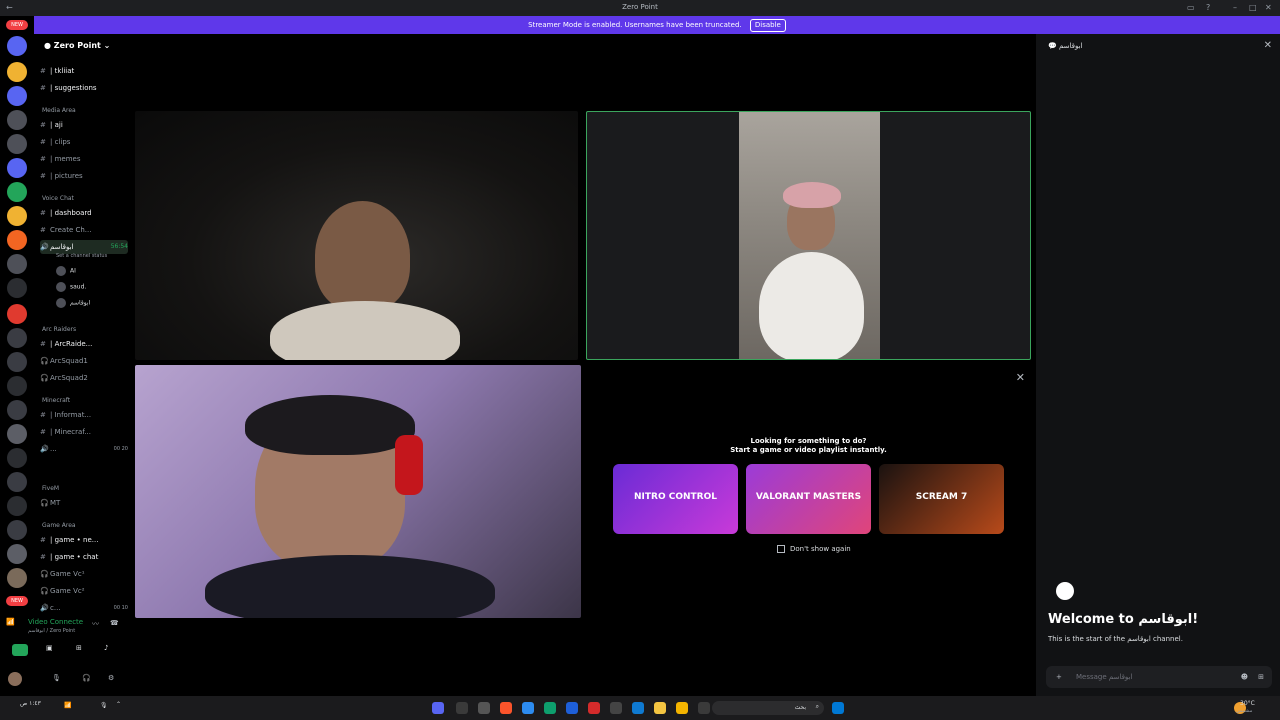  Describe the element at coordinates (84, 591) in the screenshot. I see `voice-channel: 🎧Game Vc²` at that location.